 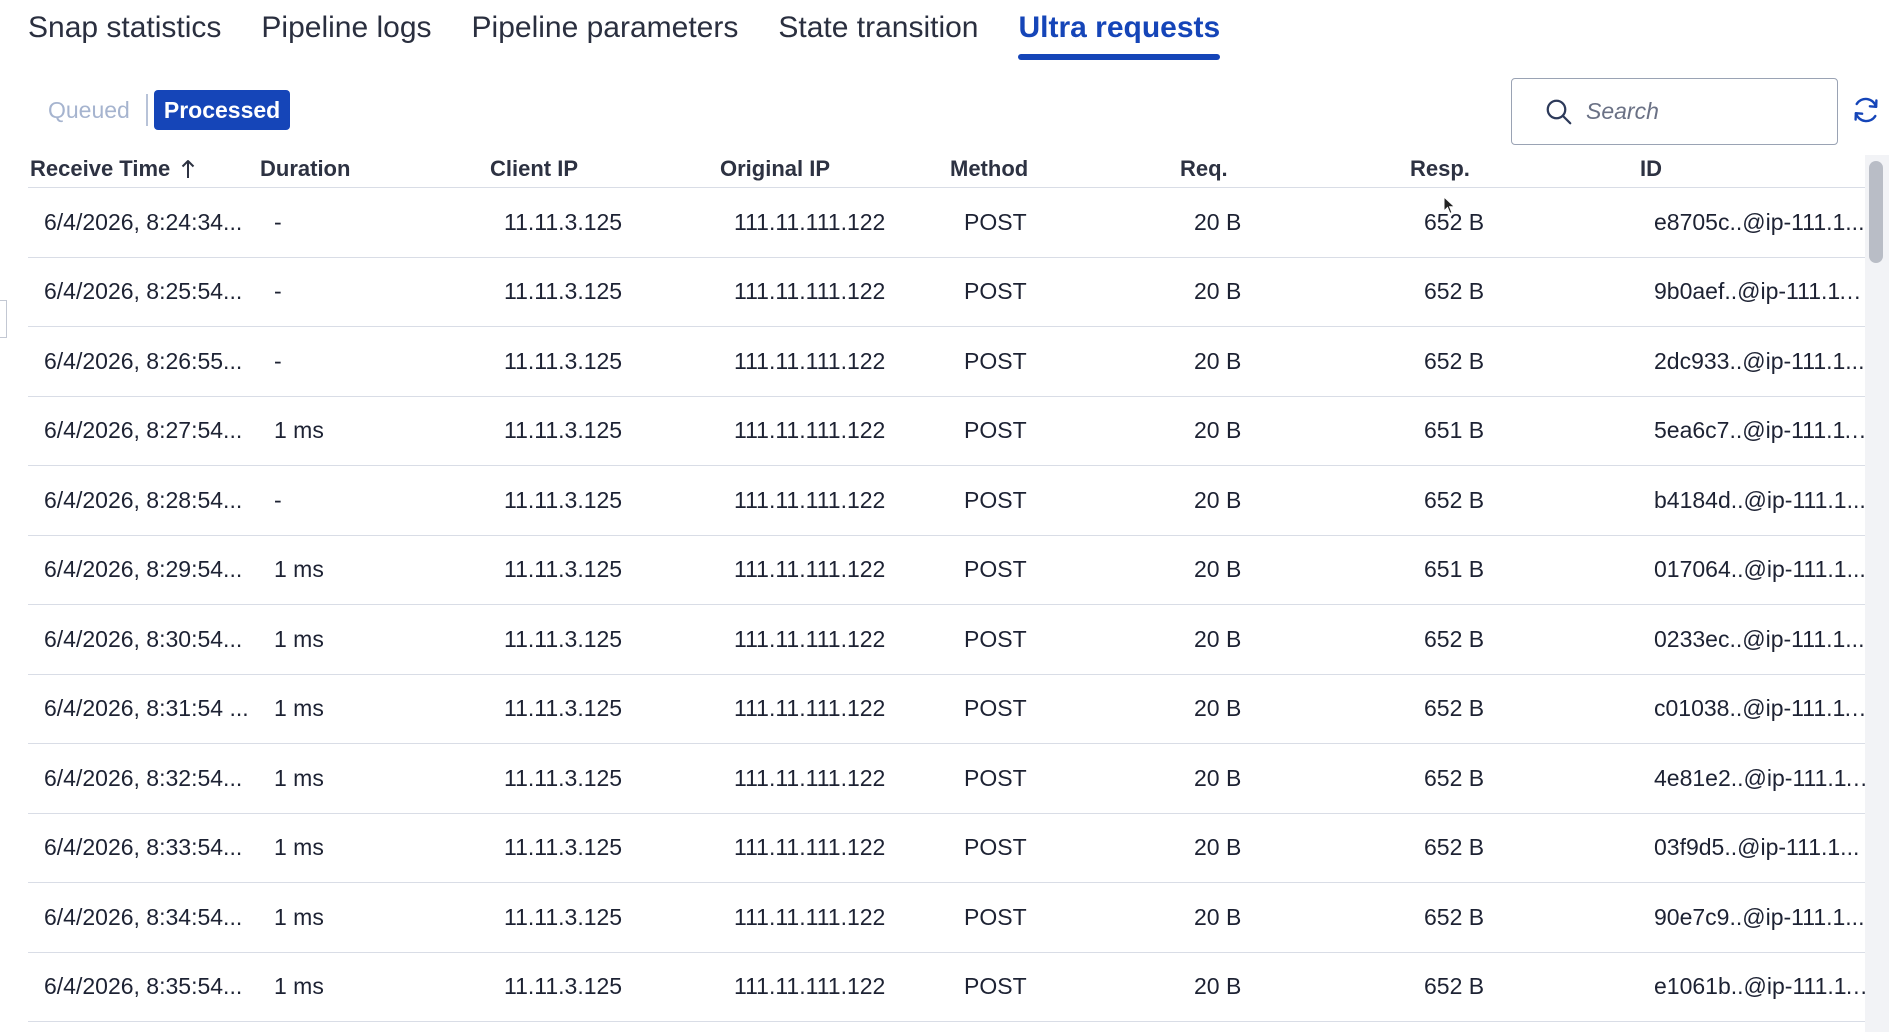 What do you see at coordinates (3, 319) in the screenshot?
I see `panel-resize-handle` at bounding box center [3, 319].